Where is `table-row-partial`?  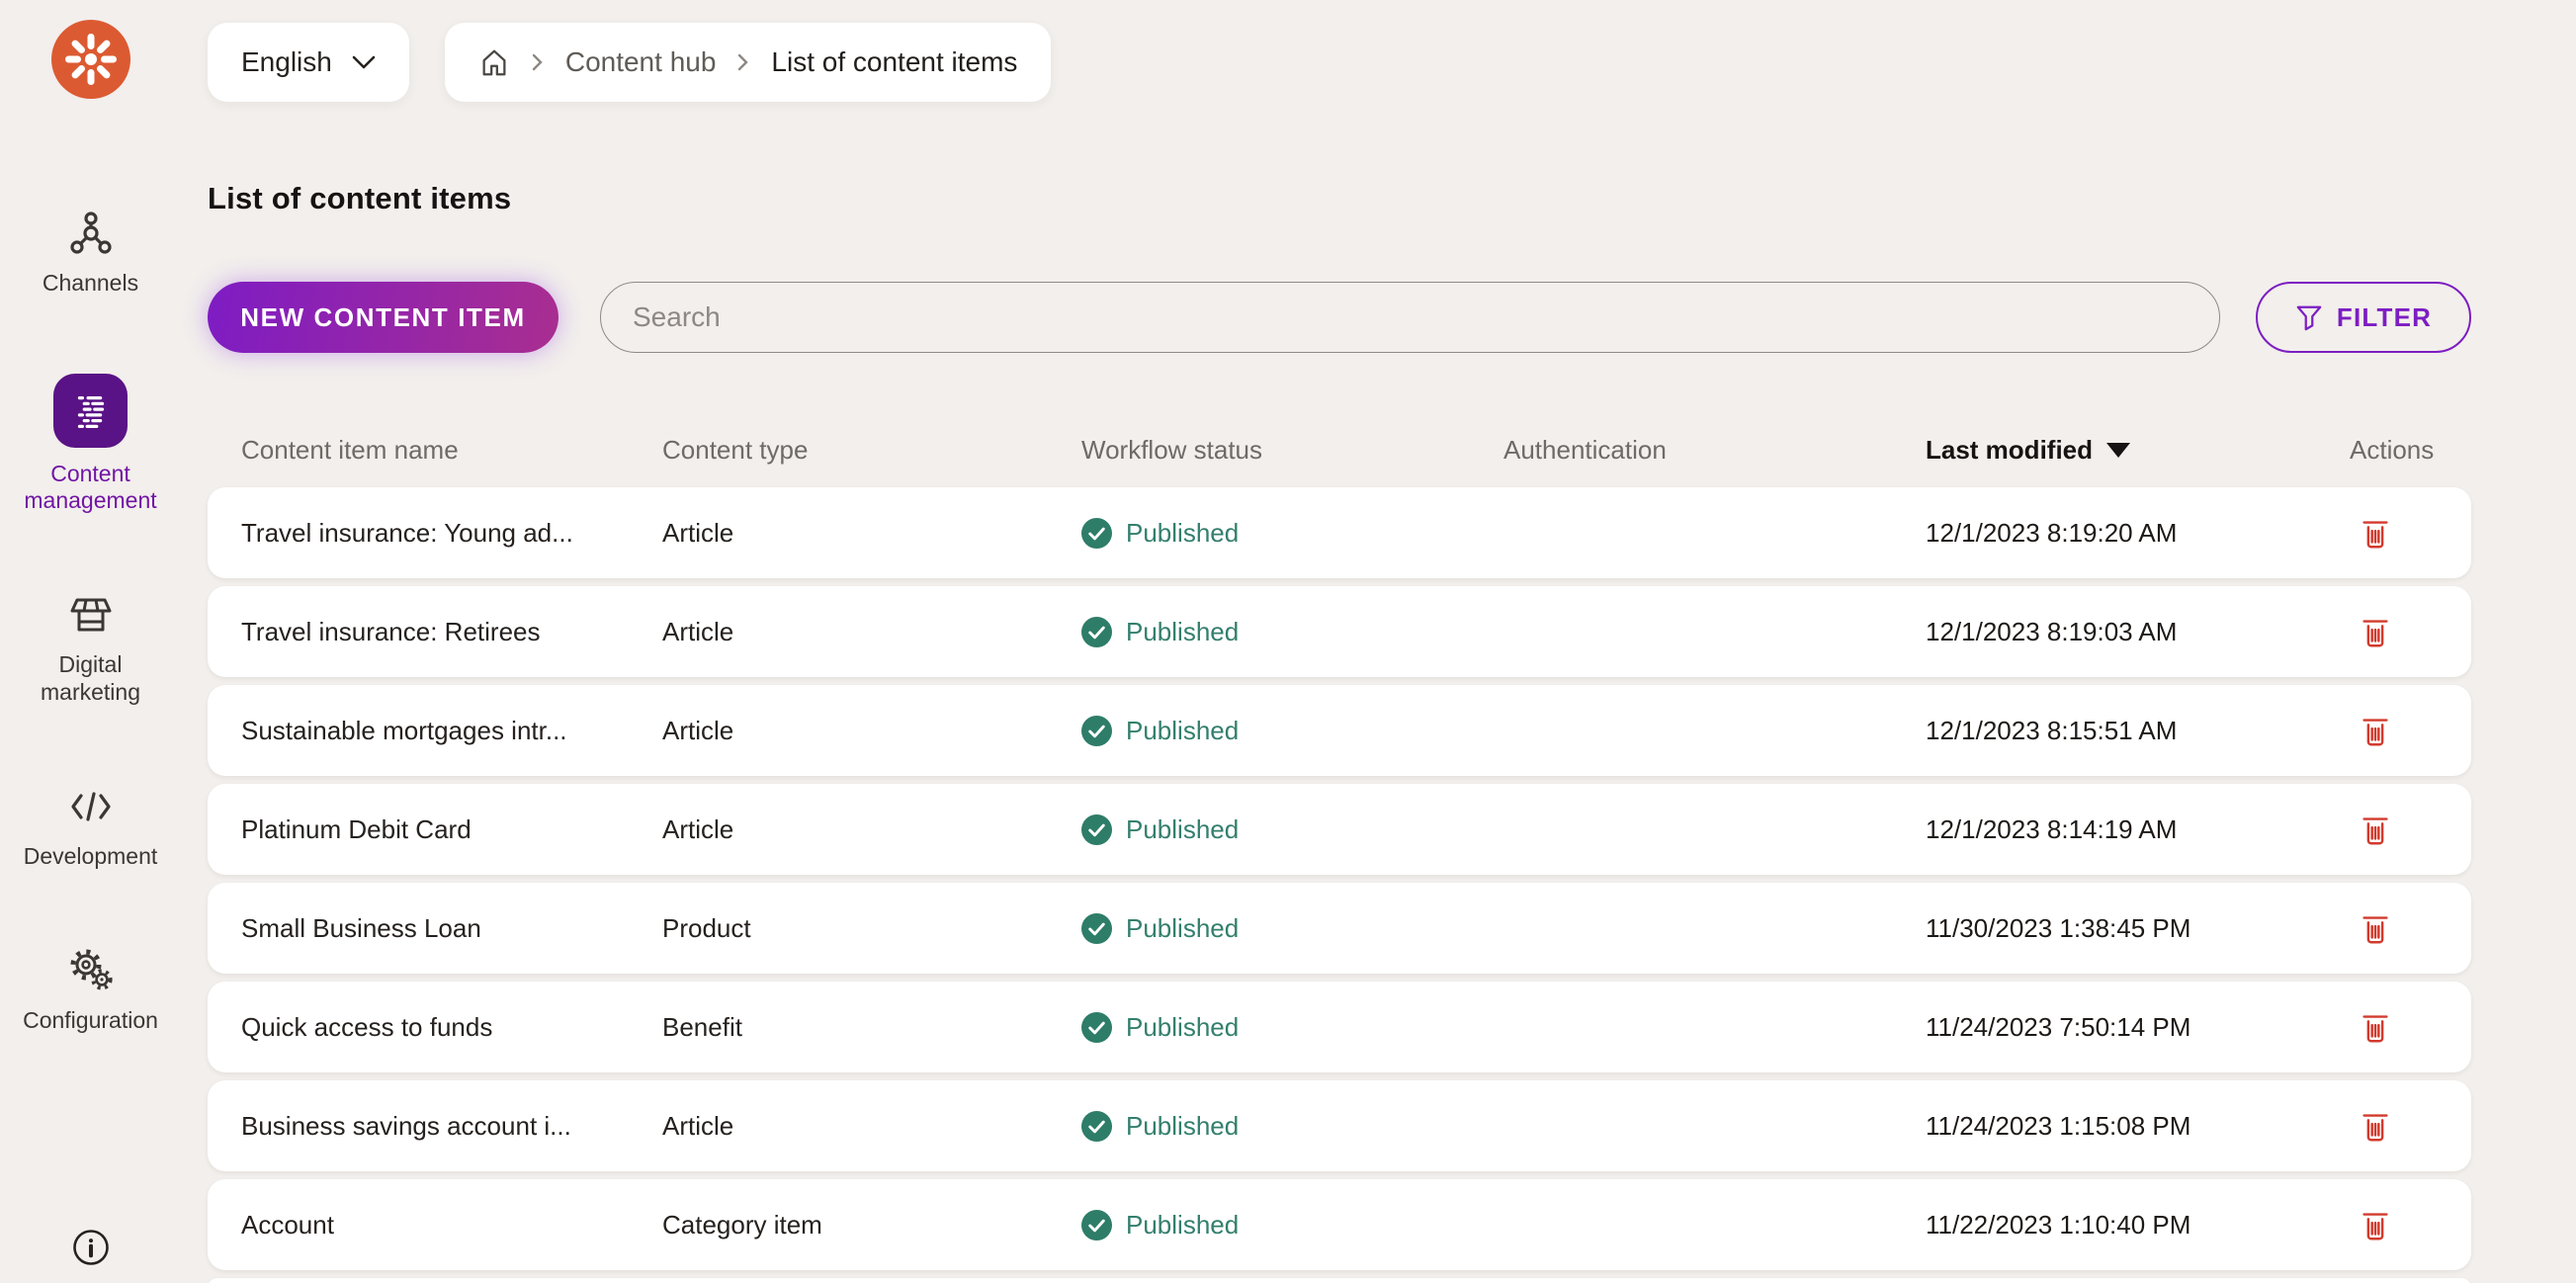
table-row-partial is located at coordinates (1339, 1280).